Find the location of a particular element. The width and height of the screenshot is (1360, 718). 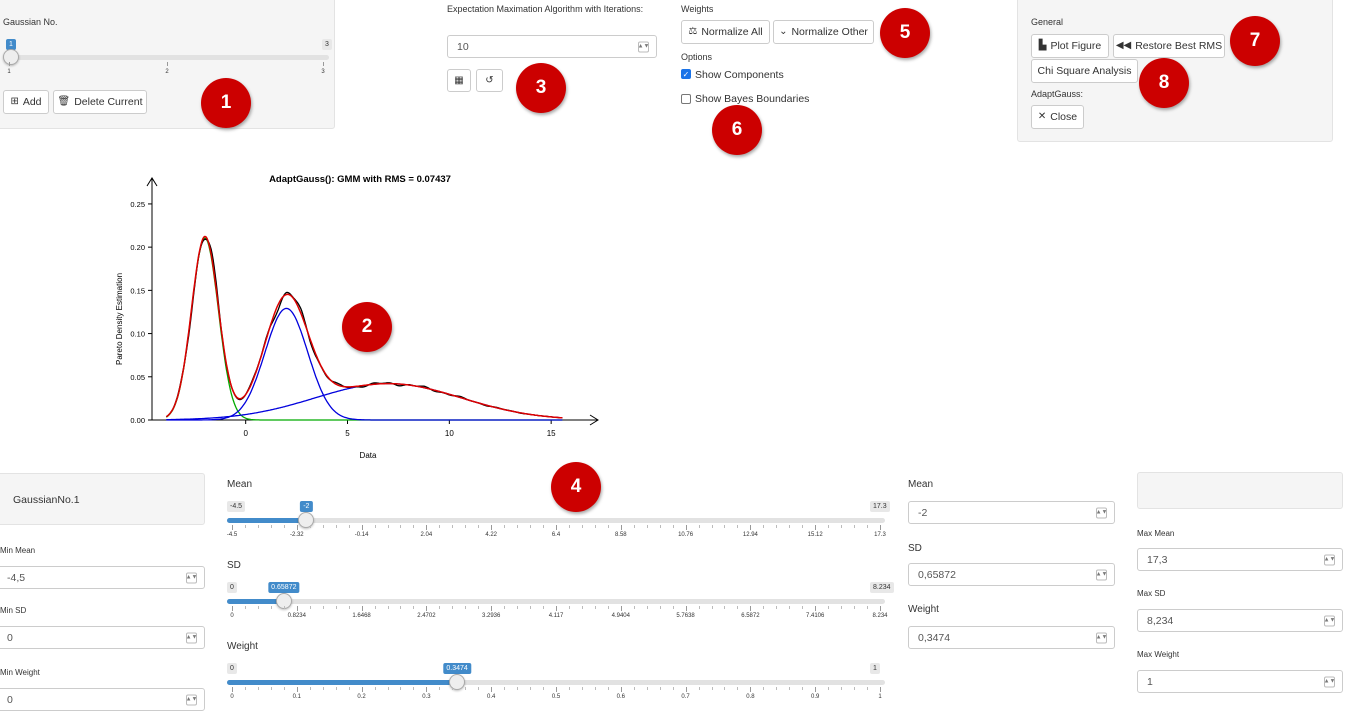

gaussian-slider-track is located at coordinates (169, 57).